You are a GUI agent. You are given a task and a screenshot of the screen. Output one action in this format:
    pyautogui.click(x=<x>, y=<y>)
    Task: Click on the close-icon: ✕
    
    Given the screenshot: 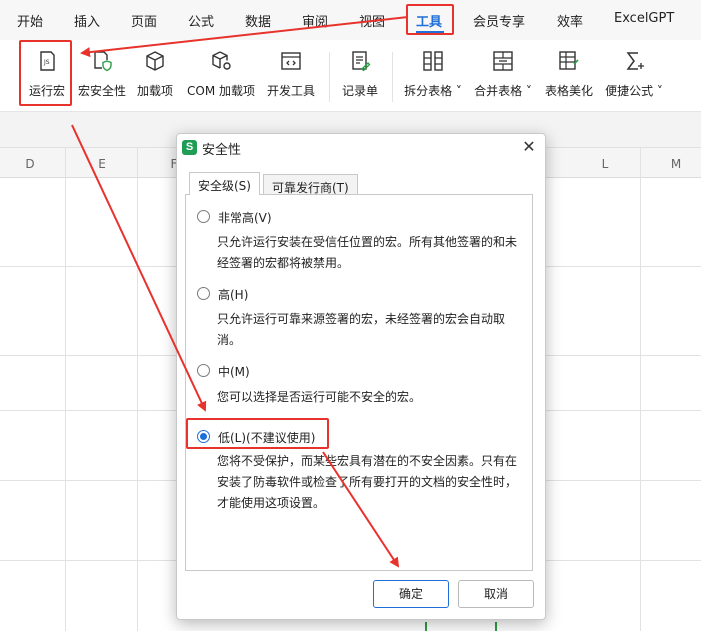 What is the action you would take?
    pyautogui.click(x=529, y=147)
    